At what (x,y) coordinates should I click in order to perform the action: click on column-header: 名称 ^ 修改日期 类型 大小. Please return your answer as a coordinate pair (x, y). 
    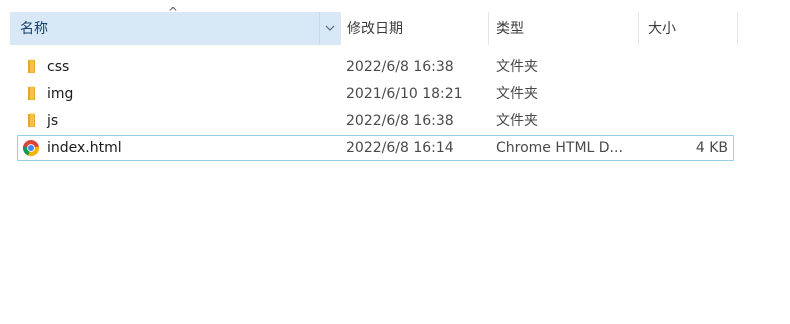
    Looking at the image, I should click on (370, 25).